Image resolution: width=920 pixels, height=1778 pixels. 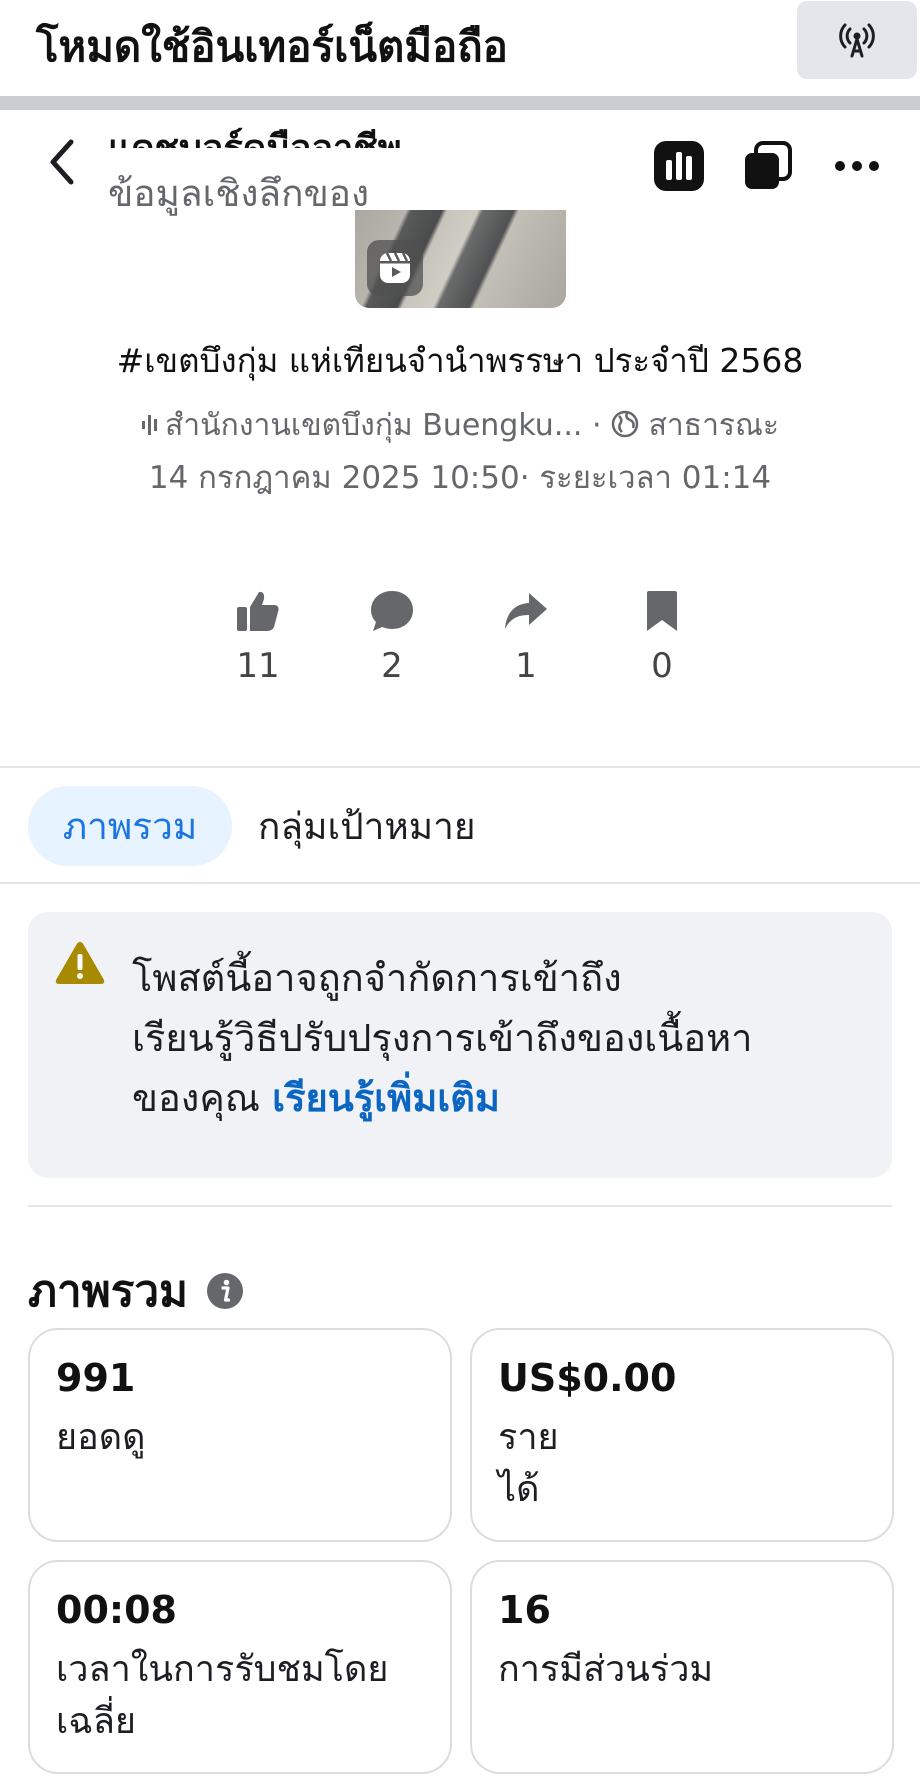 What do you see at coordinates (587, 1378) in the screenshot?
I see `earnings-value: US$0.00` at bounding box center [587, 1378].